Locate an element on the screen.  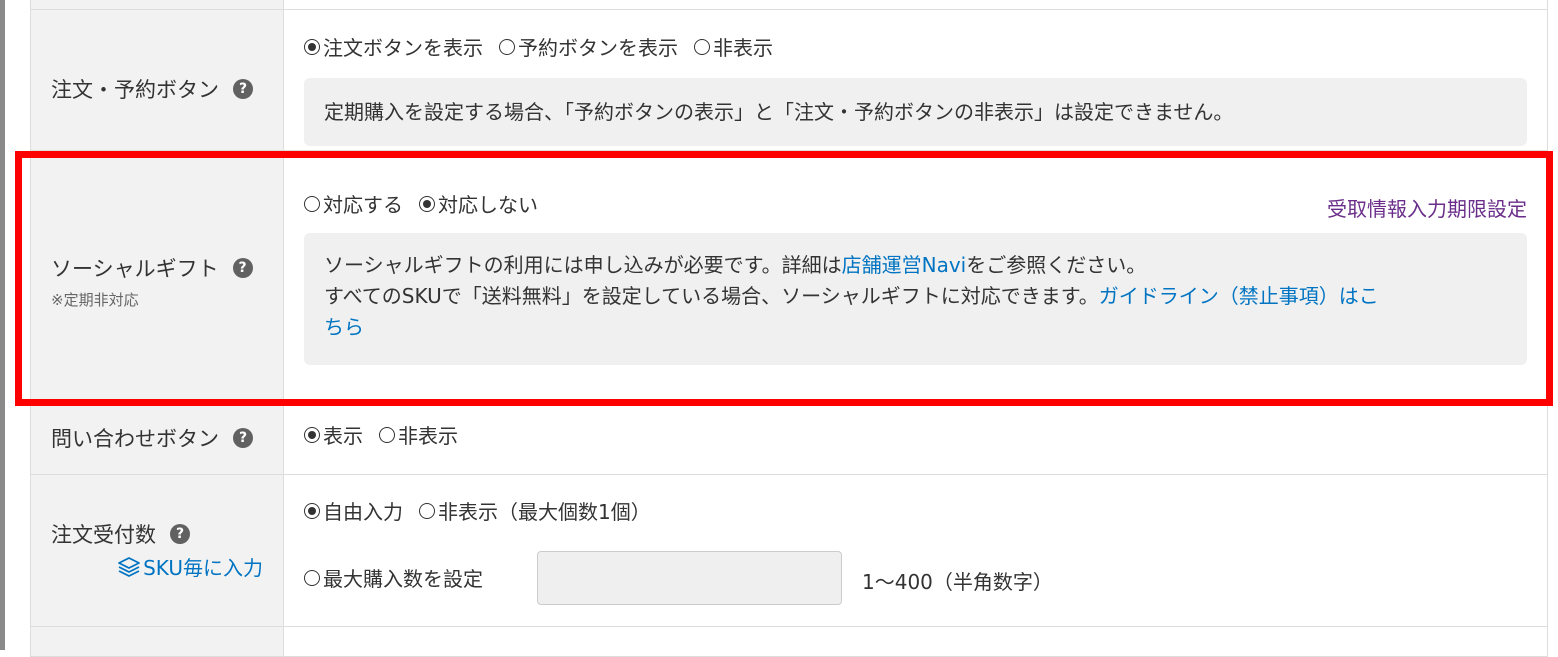
layers-icon is located at coordinates (129, 566).